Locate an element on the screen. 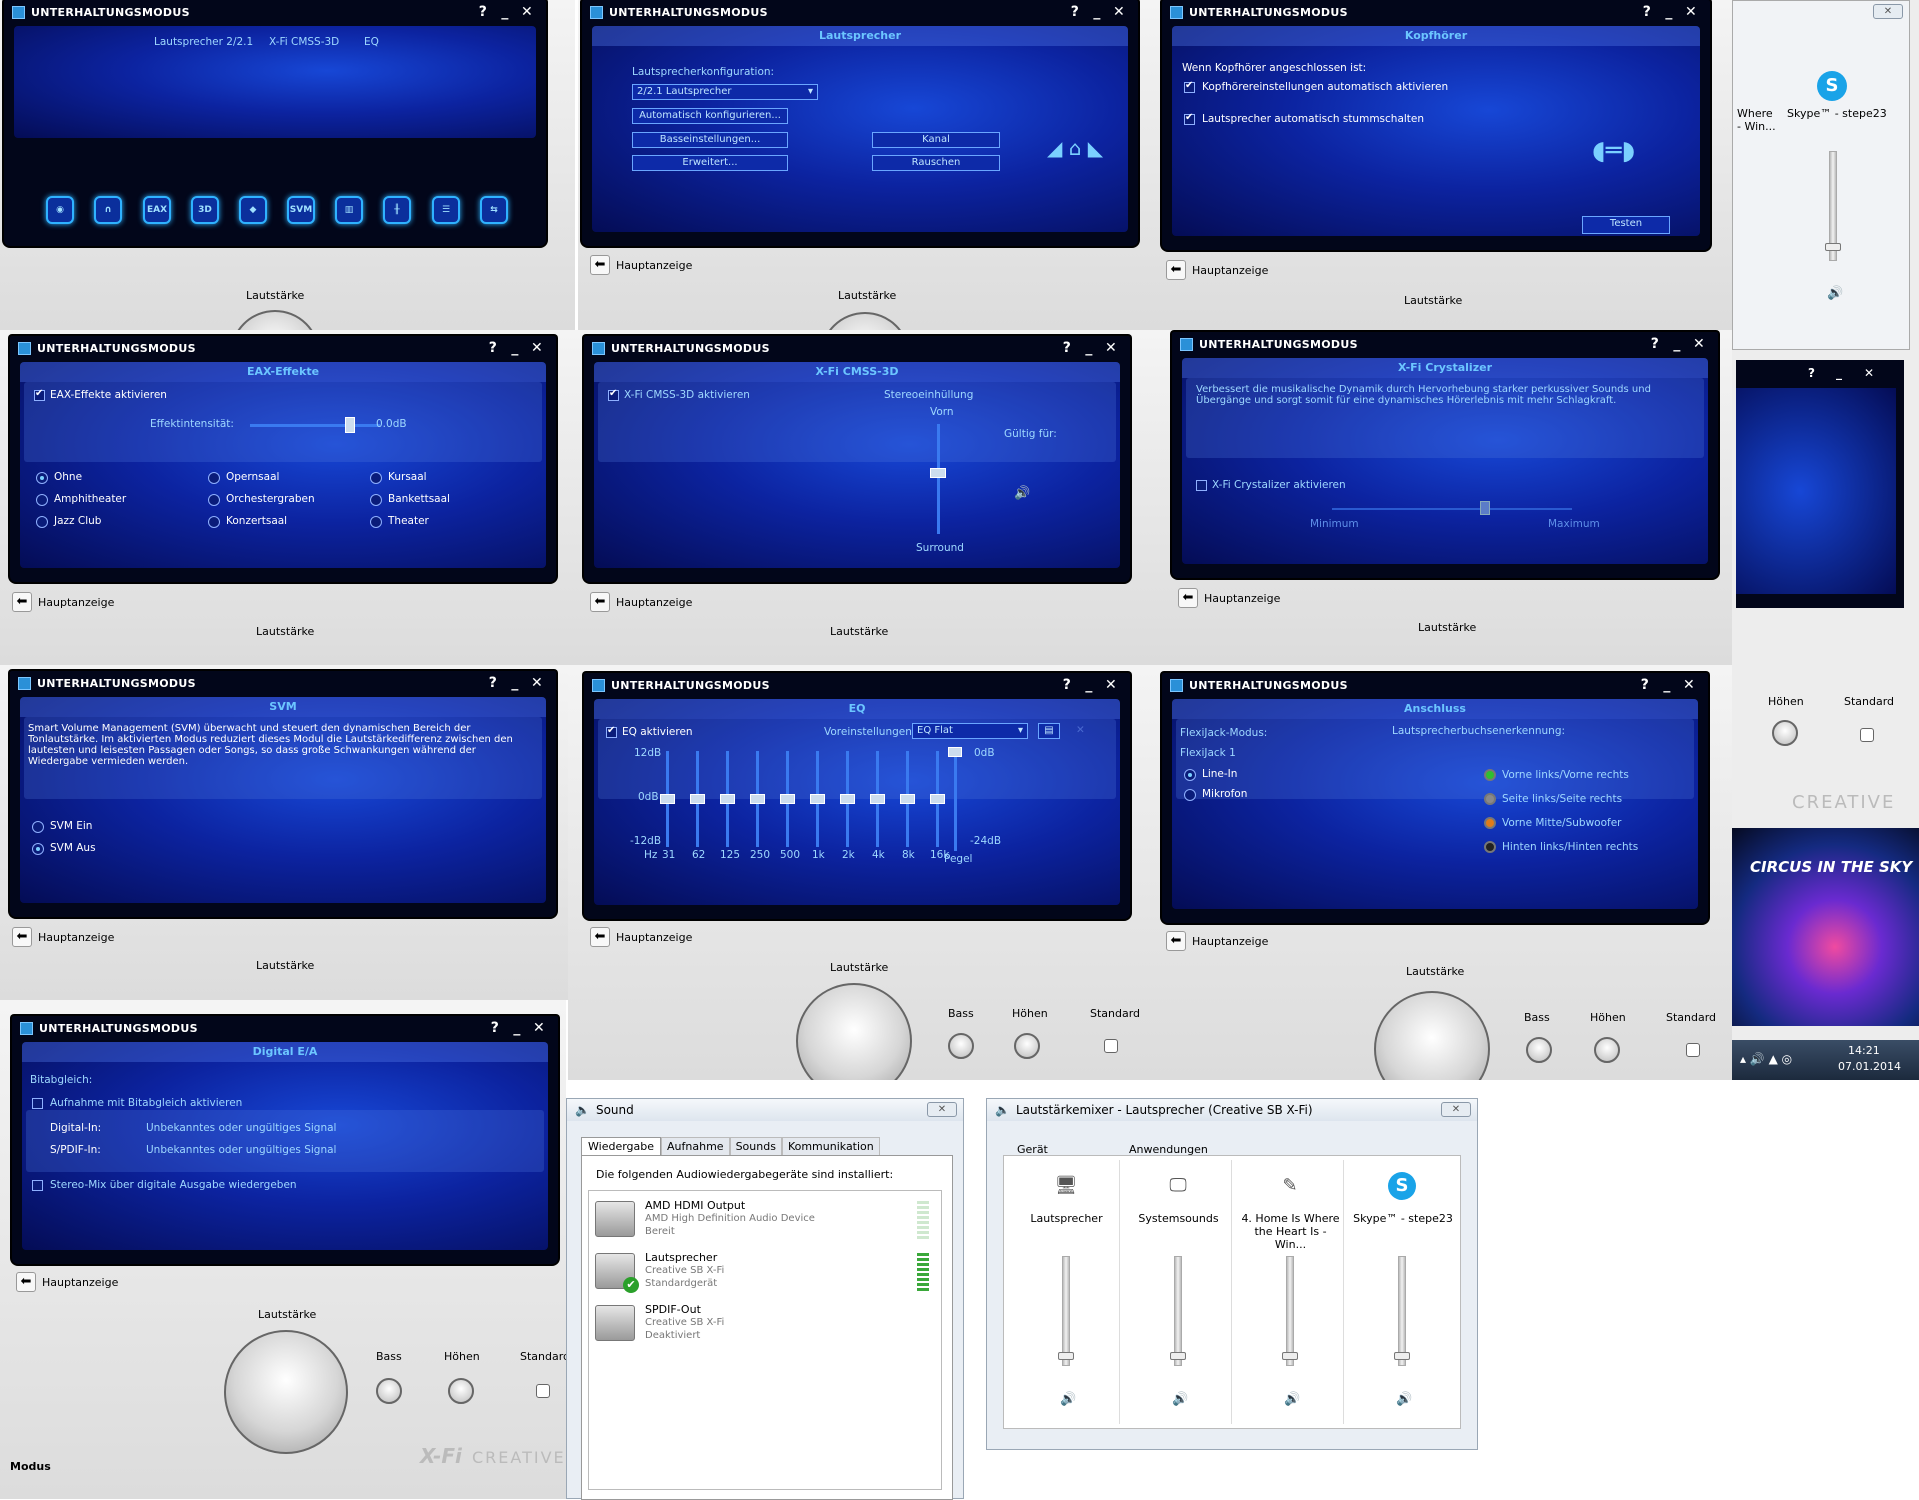  noise-button: Rauschen is located at coordinates (936, 163).